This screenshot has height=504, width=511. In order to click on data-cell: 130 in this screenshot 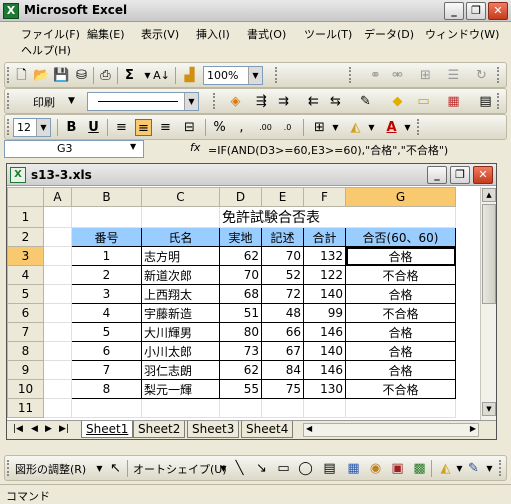, I will do `click(324, 389)`.